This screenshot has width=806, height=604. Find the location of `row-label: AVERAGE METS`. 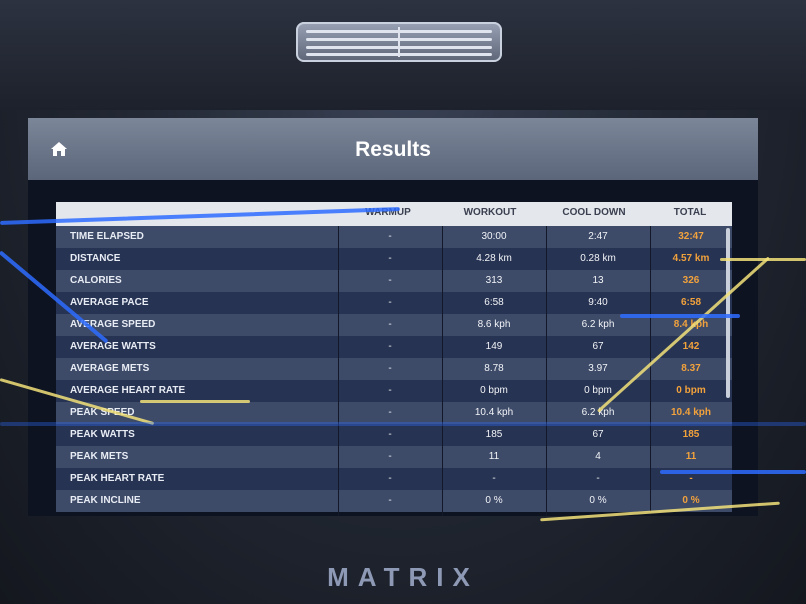

row-label: AVERAGE METS is located at coordinates (110, 368).